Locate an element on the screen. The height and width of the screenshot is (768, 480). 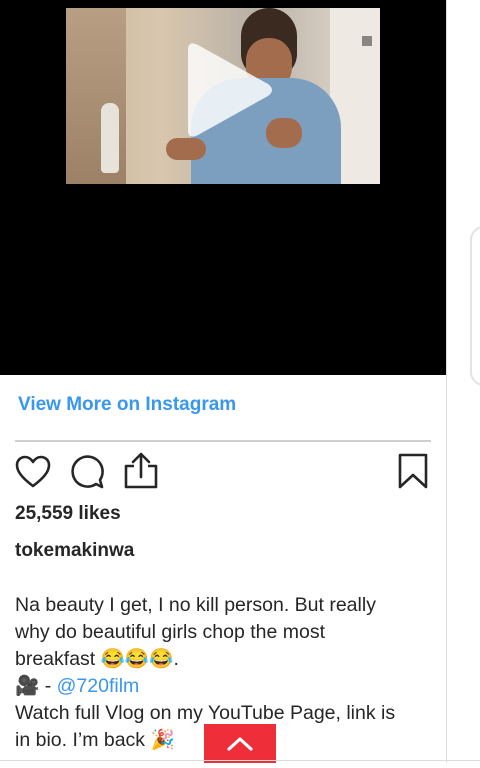
play-icon is located at coordinates (228, 90).